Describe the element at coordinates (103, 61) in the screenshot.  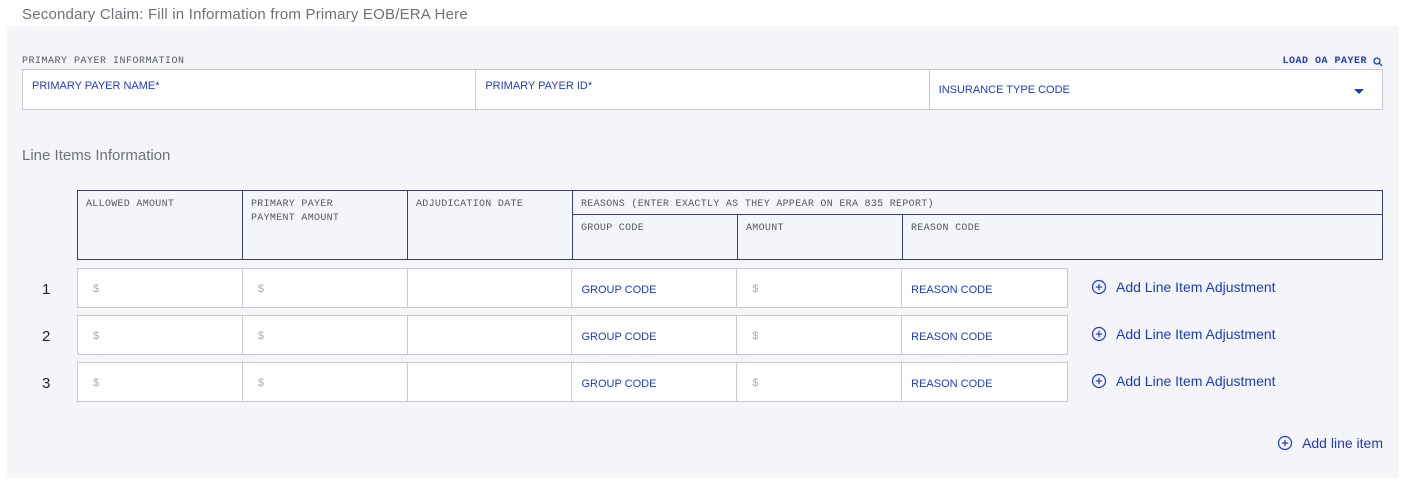
I see `primary-payer-section-label: PRIMARY PAYER INFORMATION` at that location.